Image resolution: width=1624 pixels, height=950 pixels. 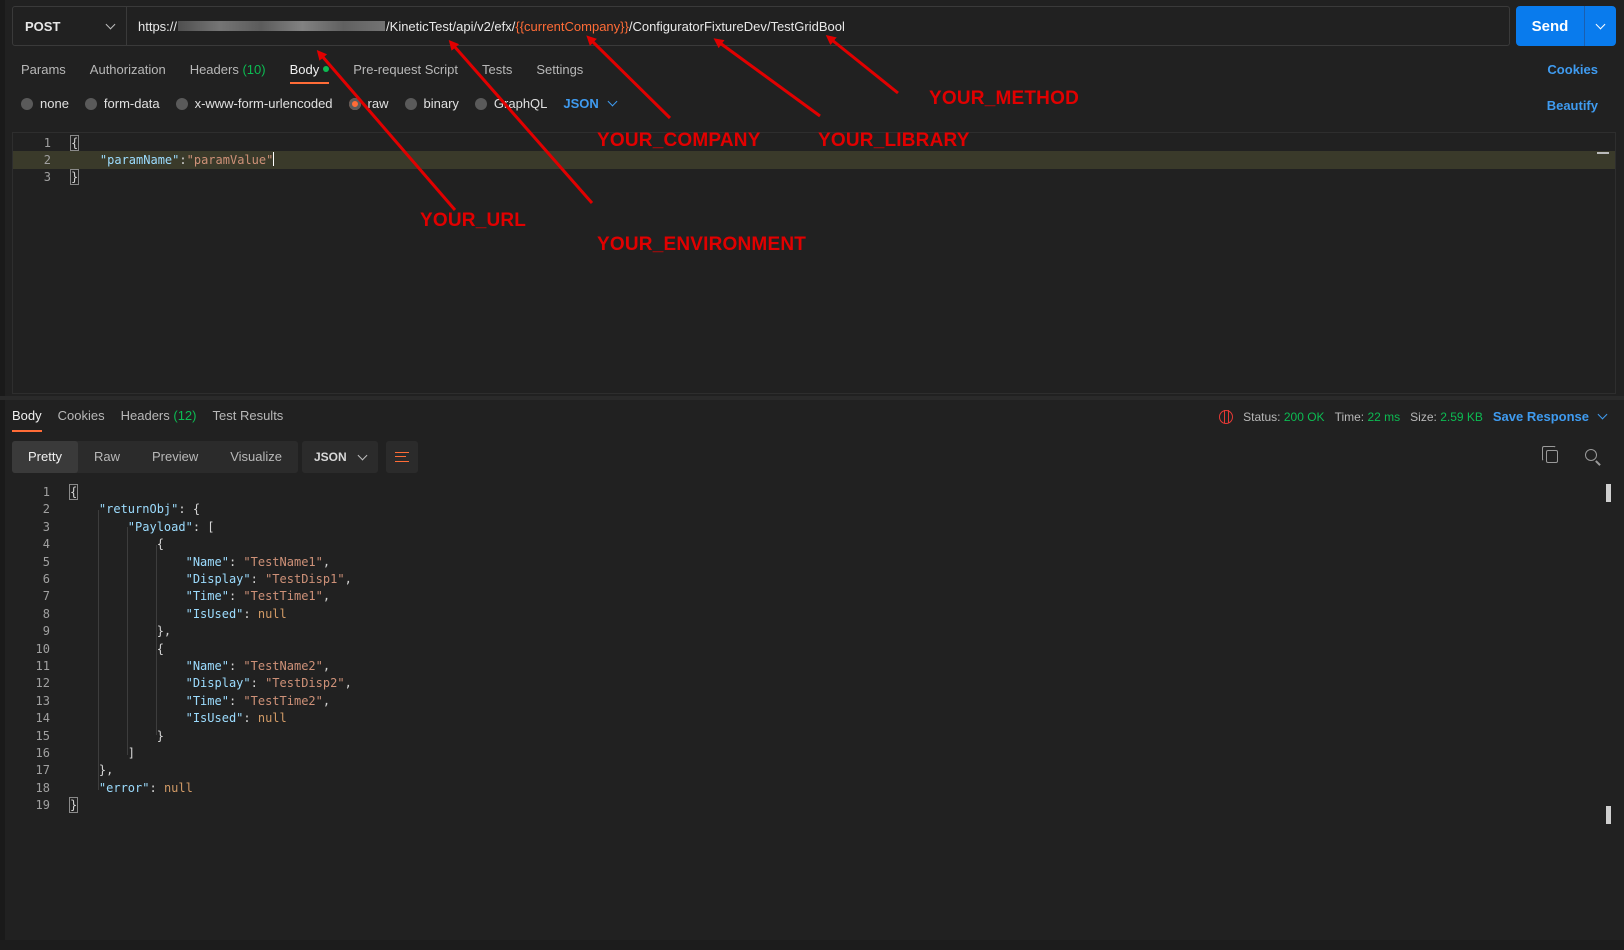 What do you see at coordinates (305, 683) in the screenshot?
I see `json-value: "TestDisp2"` at bounding box center [305, 683].